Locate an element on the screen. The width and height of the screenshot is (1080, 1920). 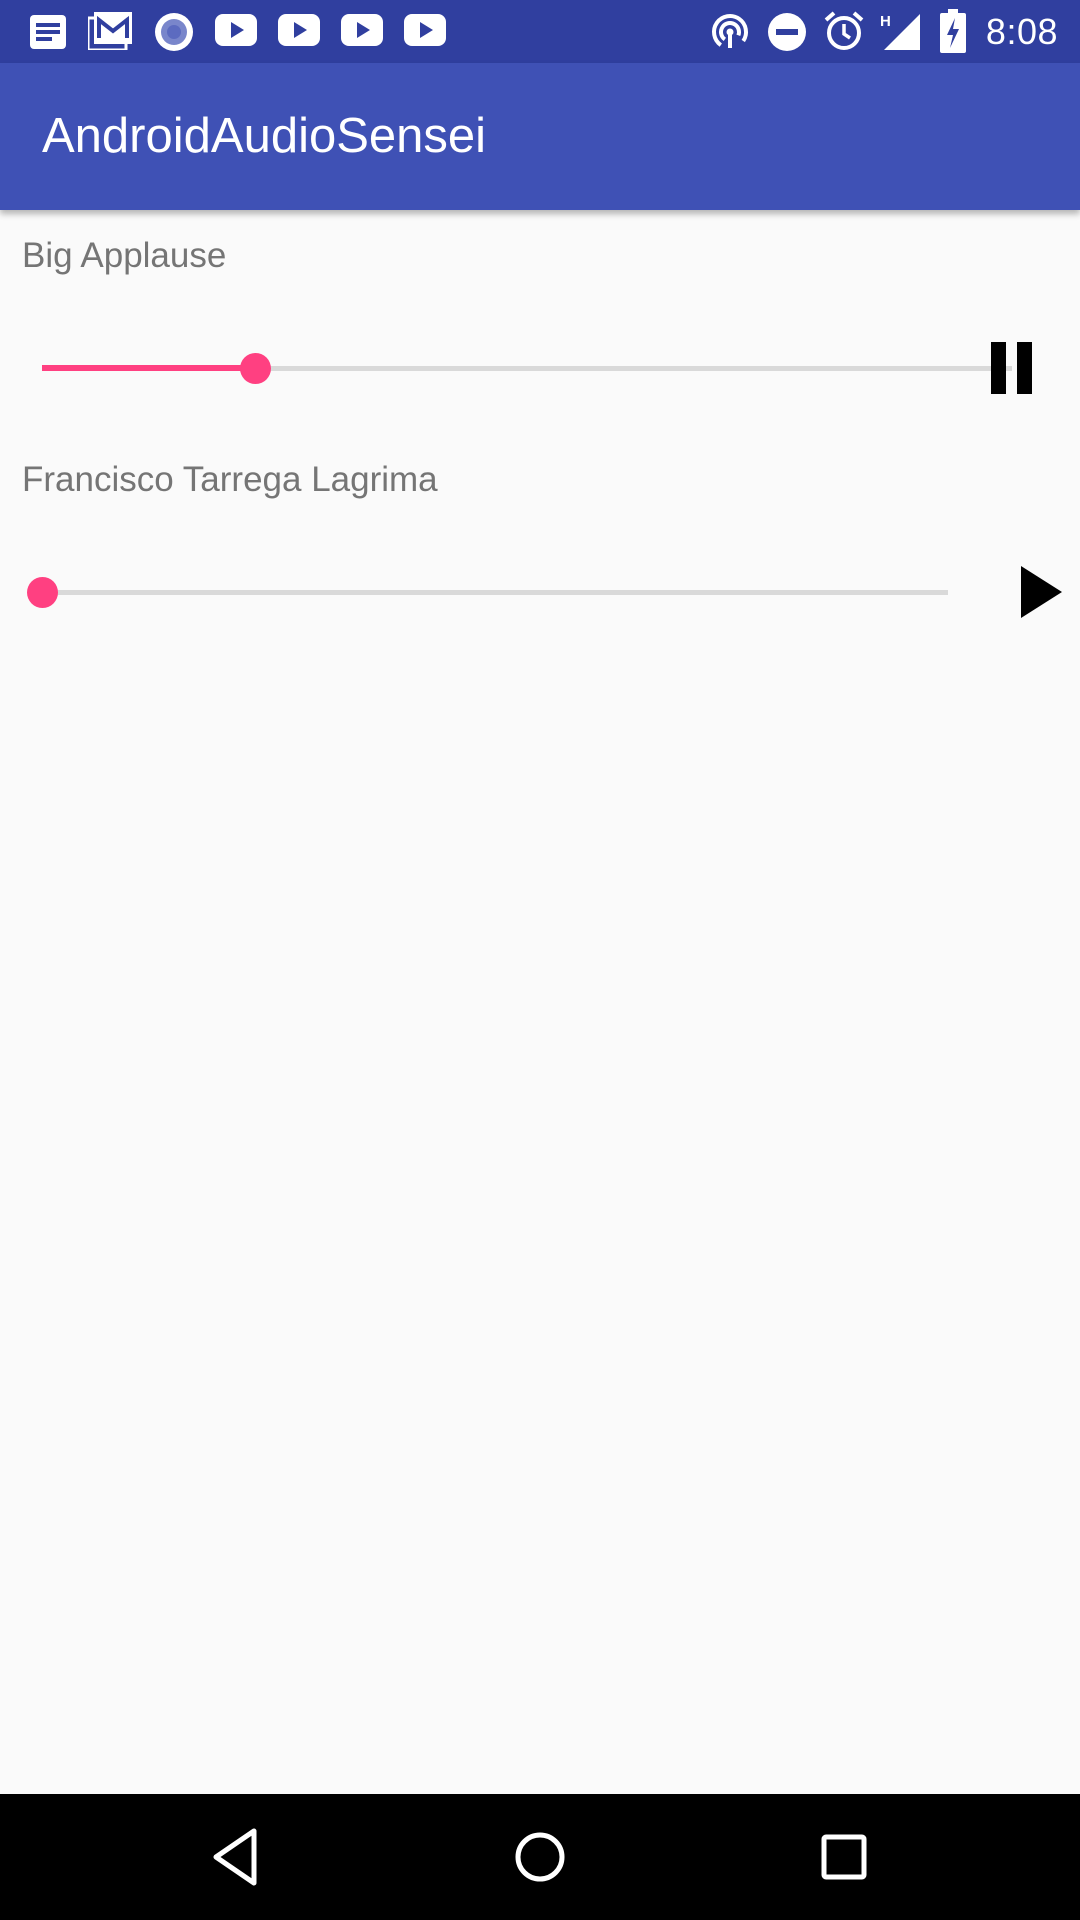
network-type-label: H is located at coordinates (885, 21).